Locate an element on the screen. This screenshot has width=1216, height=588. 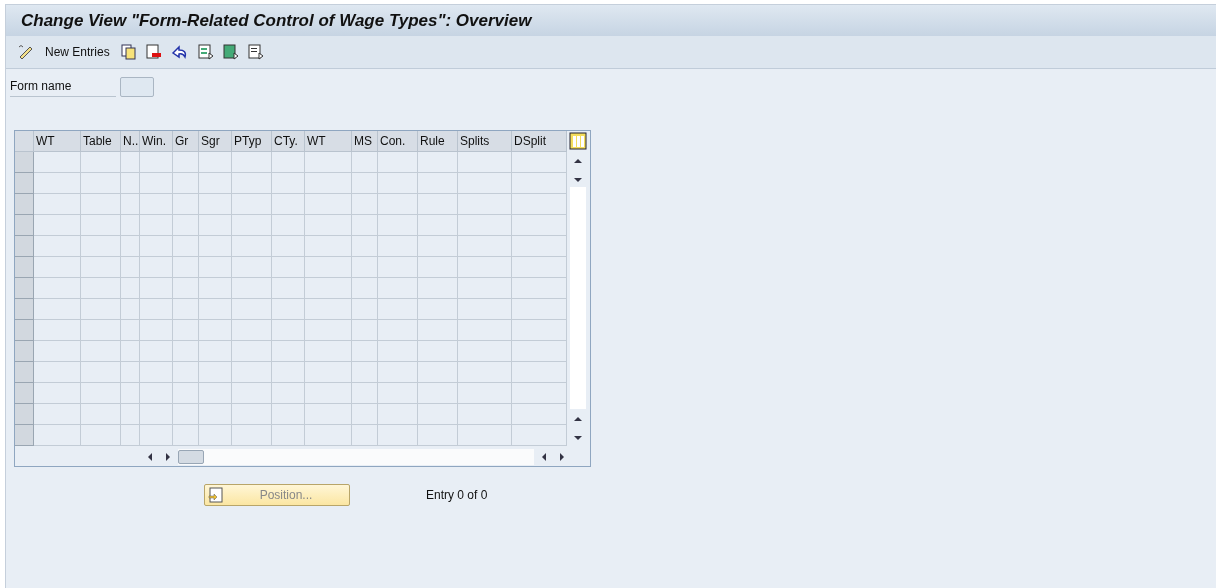
column-header: N.. is located at coordinates (130, 141).